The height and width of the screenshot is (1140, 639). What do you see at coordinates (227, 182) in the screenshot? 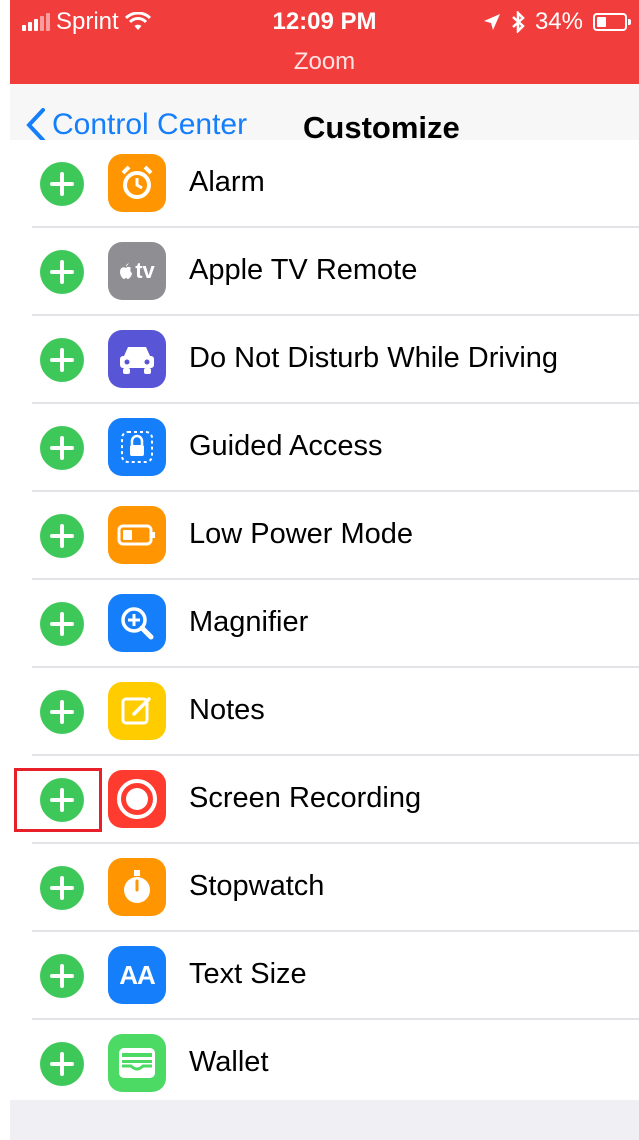
I see `control-label: Alarm` at bounding box center [227, 182].